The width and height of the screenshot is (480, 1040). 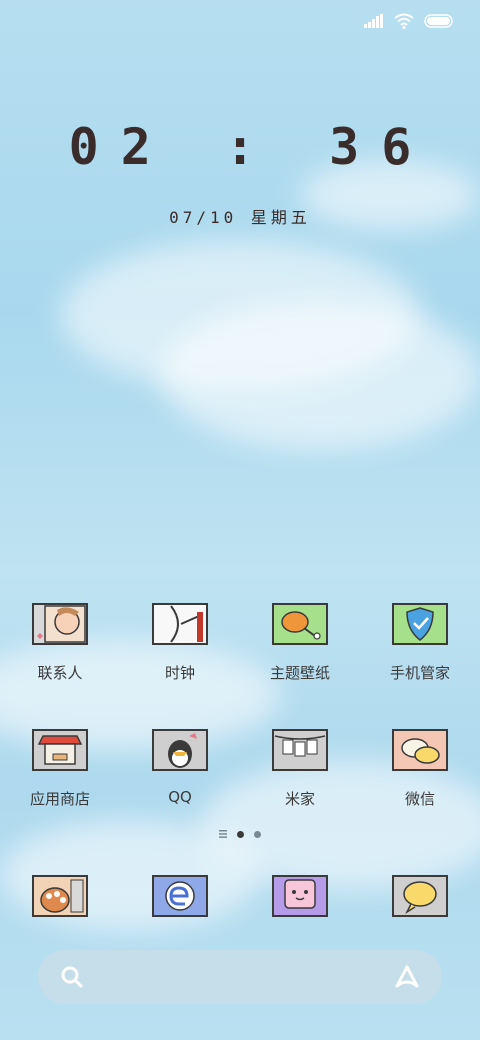 I want to click on phone-icon, so click(x=60, y=896).